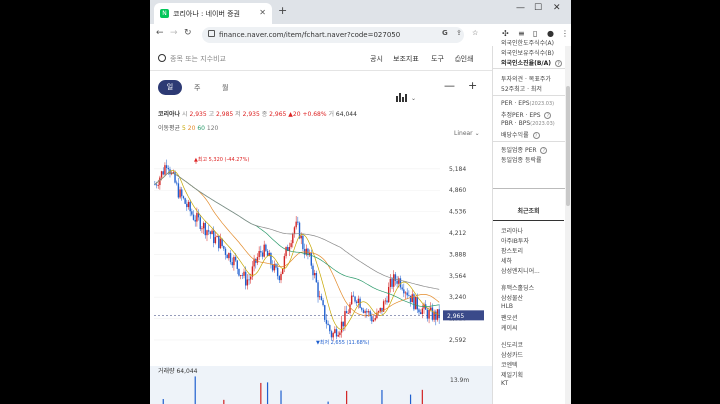 This screenshot has width=720, height=404. Describe the element at coordinates (192, 59) in the screenshot. I see `symbol-search: 종목 또는 지수비교` at that location.